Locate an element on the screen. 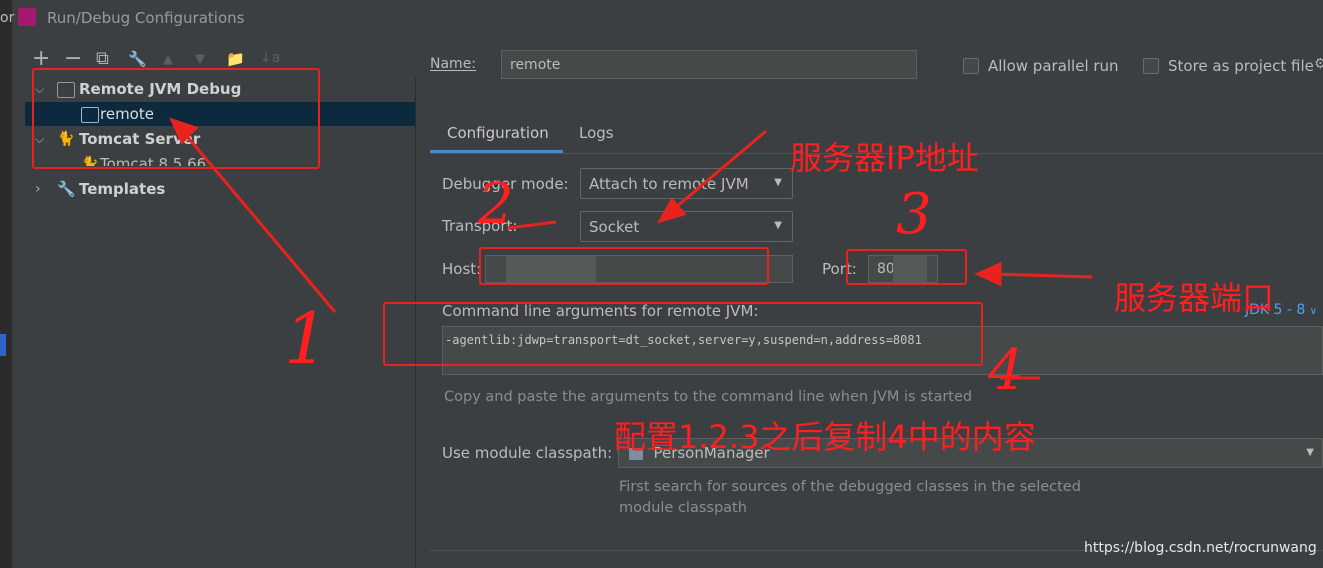 Image resolution: width=1323 pixels, height=568 pixels. arrowhead-tree is located at coordinates (184, 131).